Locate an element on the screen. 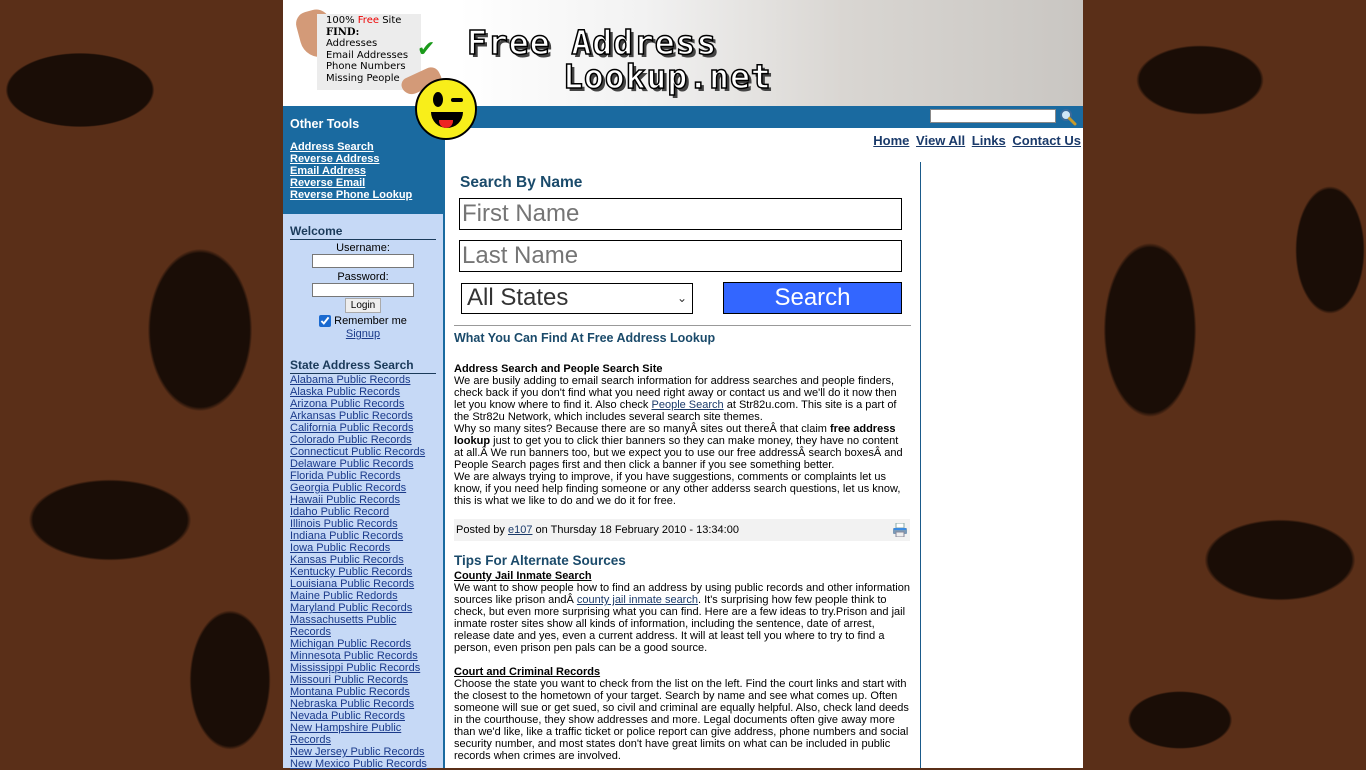 This screenshot has width=1366, height=770. state-link: Kansas Public Records is located at coordinates (360, 560).